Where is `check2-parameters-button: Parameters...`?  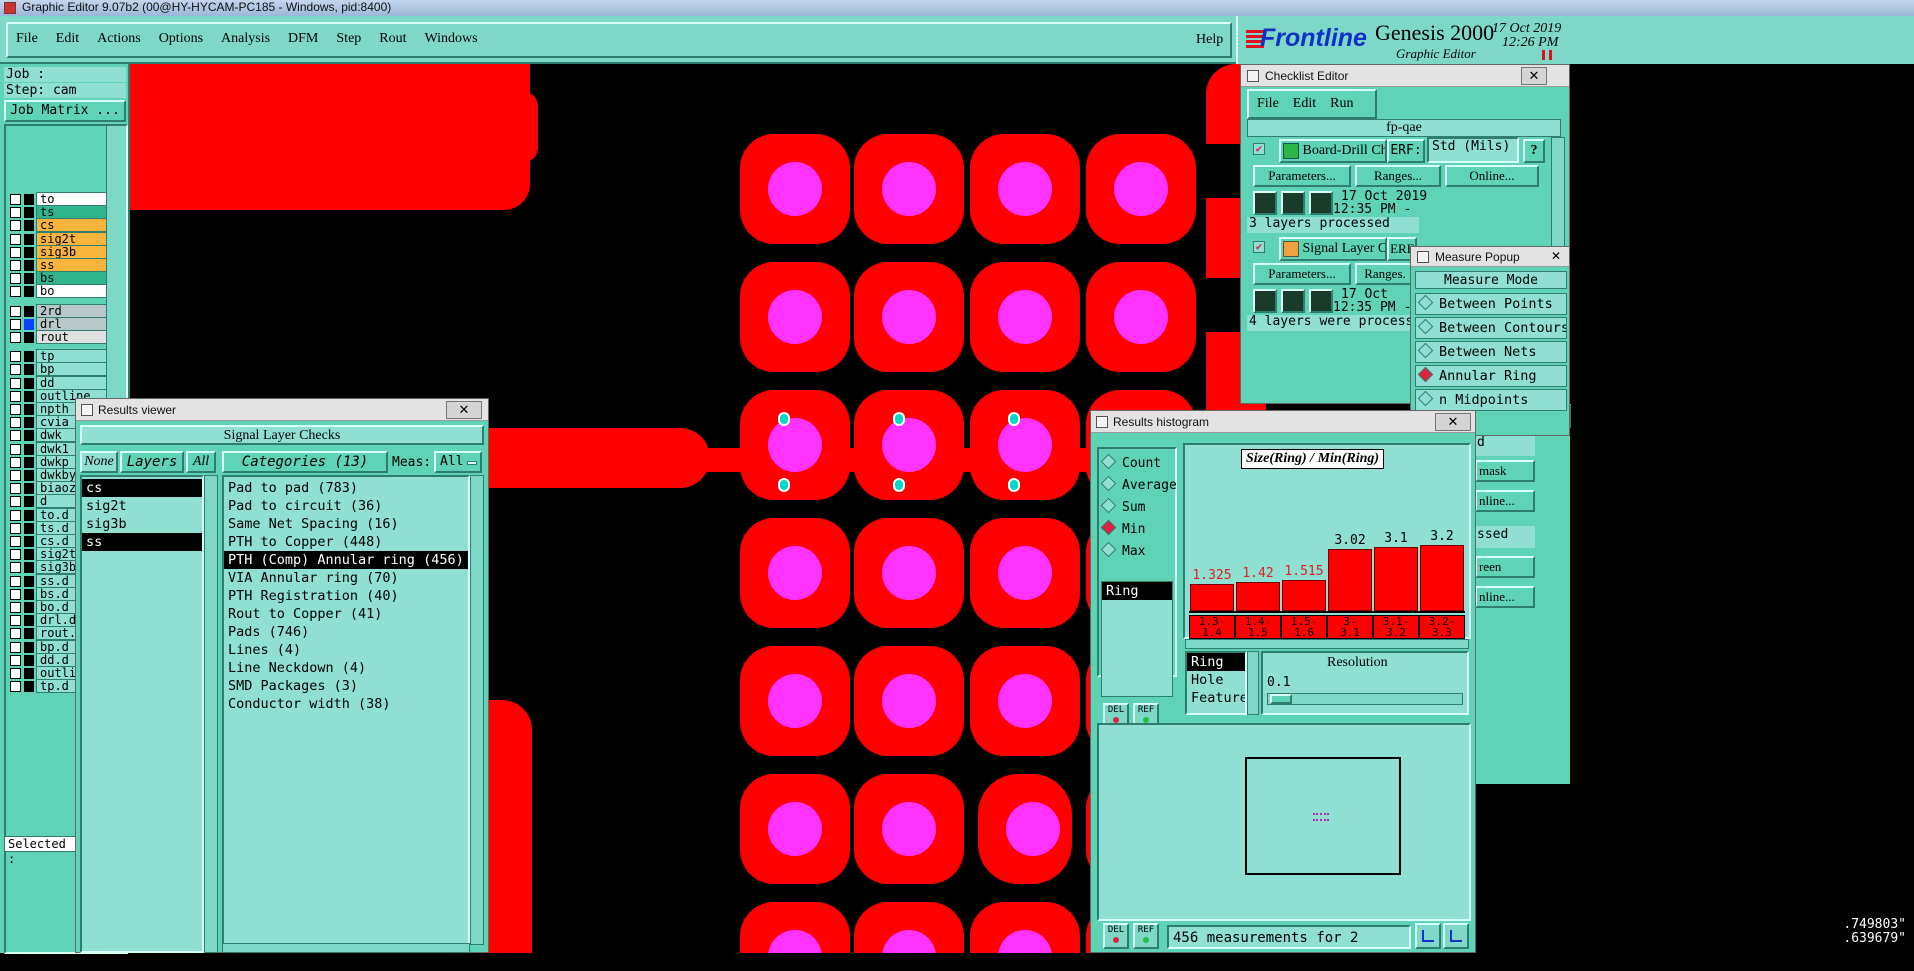 check2-parameters-button: Parameters... is located at coordinates (1302, 274).